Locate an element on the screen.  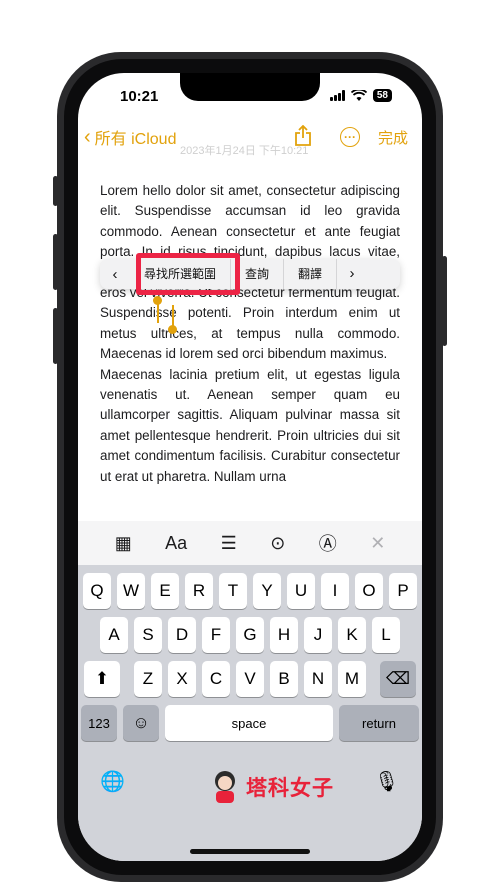
return-key: return is located at coordinates (379, 723).